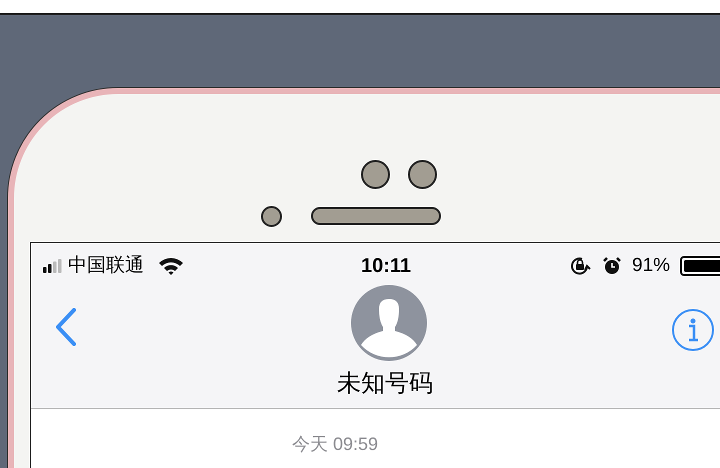 The image size is (720, 468). Describe the element at coordinates (700, 266) in the screenshot. I see `battery-icon` at that location.